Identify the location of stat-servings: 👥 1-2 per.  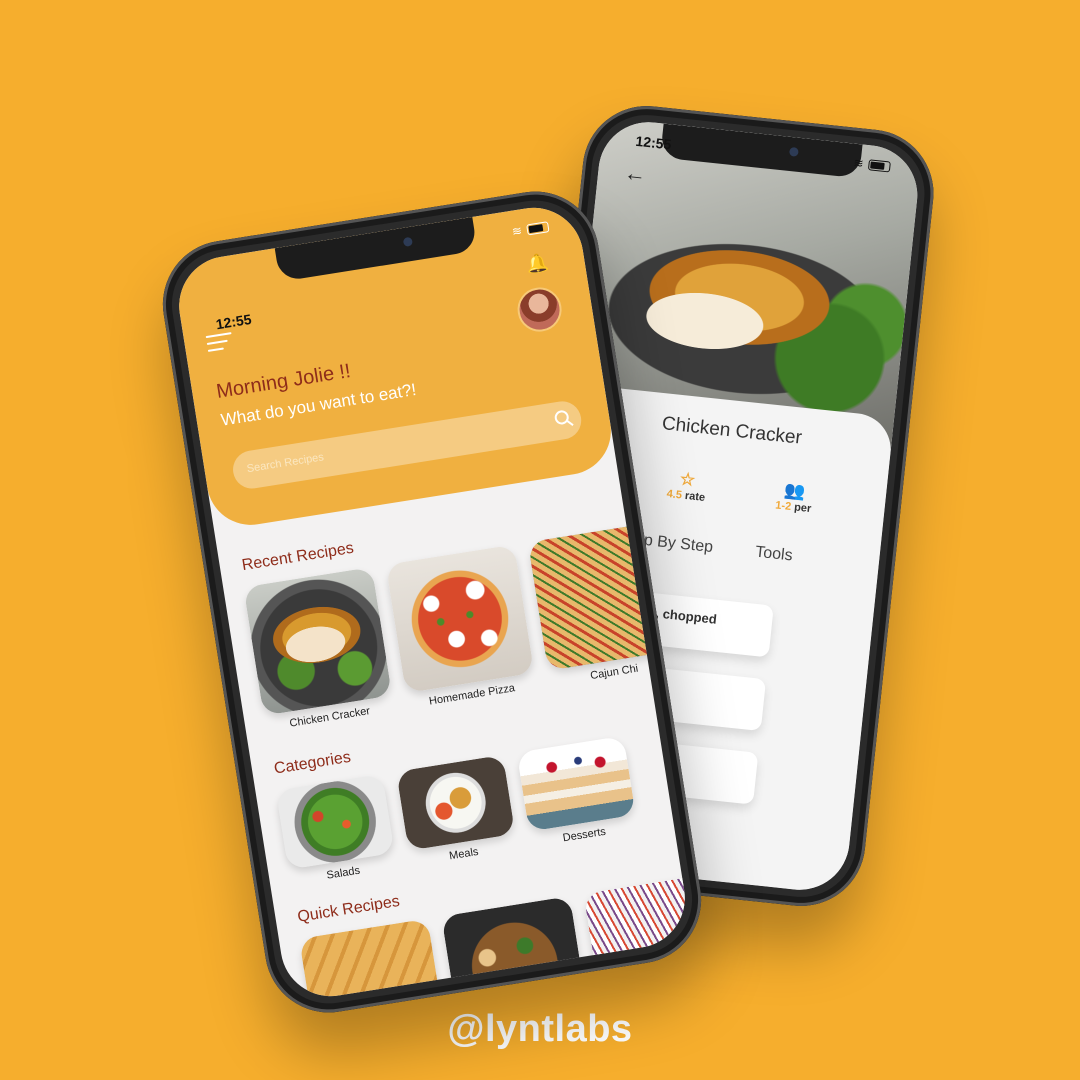
(794, 497).